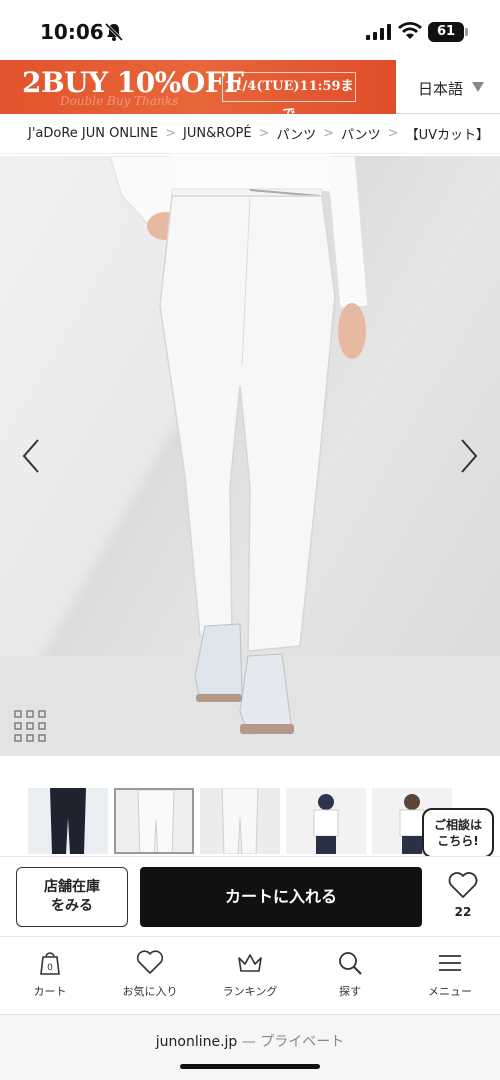 The width and height of the screenshot is (500, 1080). I want to click on wifi-icon, so click(410, 30).